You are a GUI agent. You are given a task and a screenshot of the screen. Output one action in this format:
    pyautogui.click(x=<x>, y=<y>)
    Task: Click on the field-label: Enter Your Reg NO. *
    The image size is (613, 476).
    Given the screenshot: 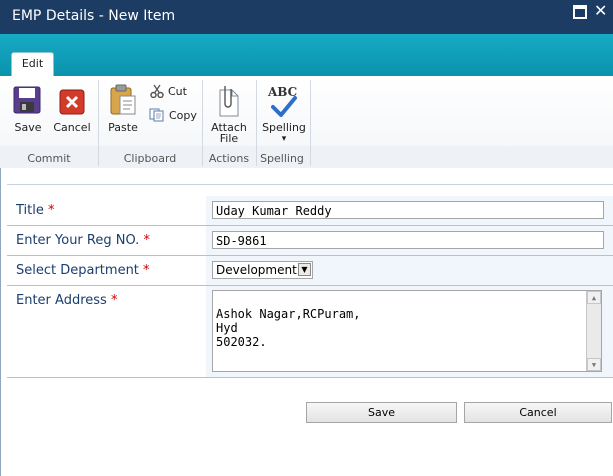 What is the action you would take?
    pyautogui.click(x=83, y=240)
    